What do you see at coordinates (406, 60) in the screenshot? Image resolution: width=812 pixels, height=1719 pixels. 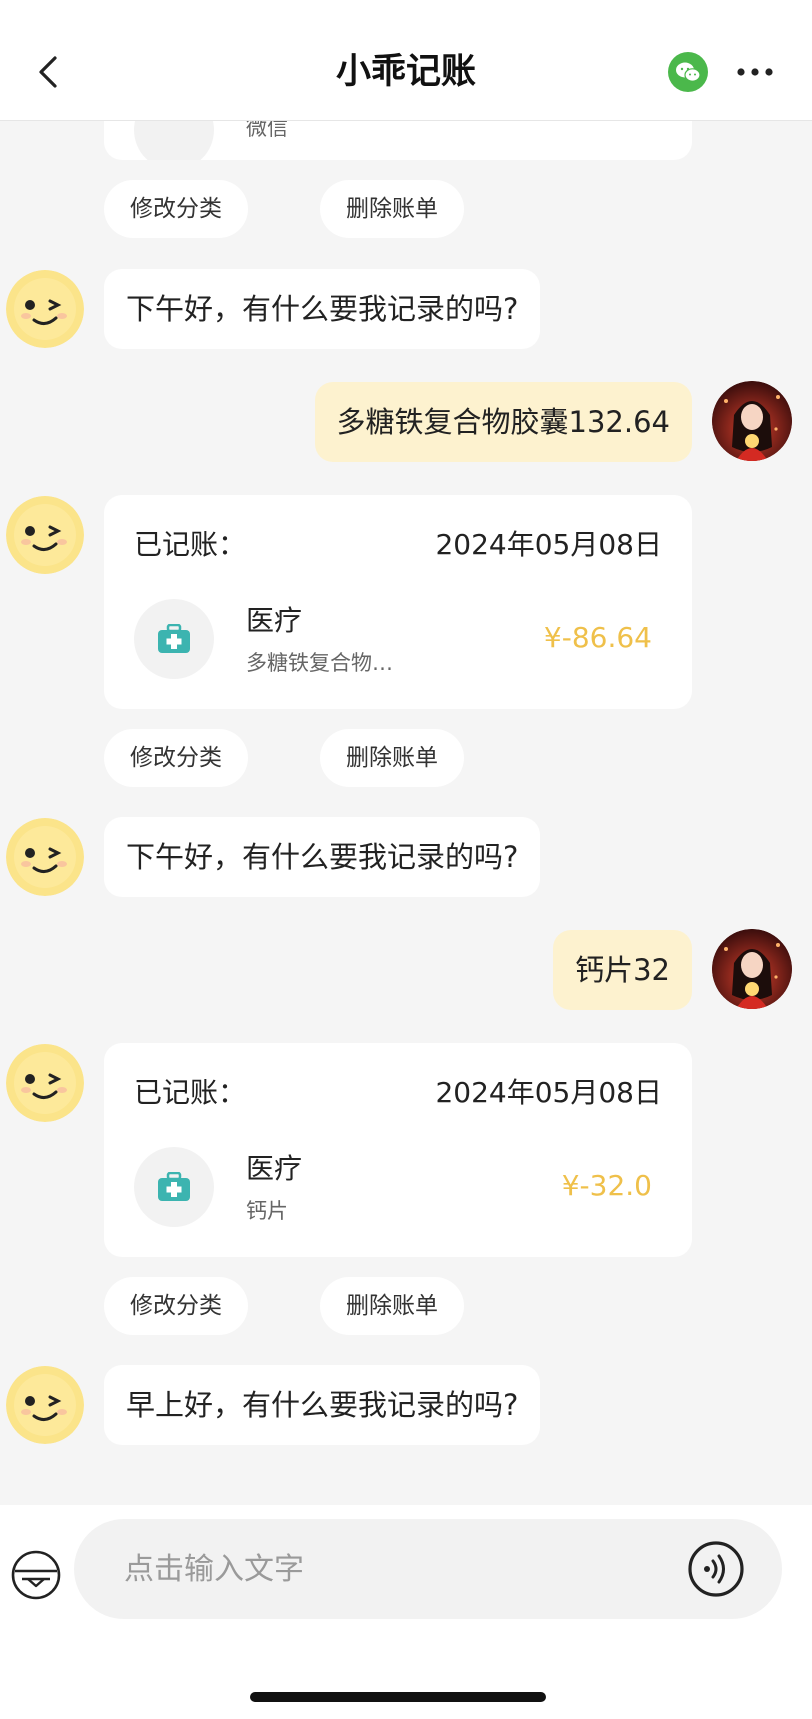 I see `nav-header: 小乖记账` at bounding box center [406, 60].